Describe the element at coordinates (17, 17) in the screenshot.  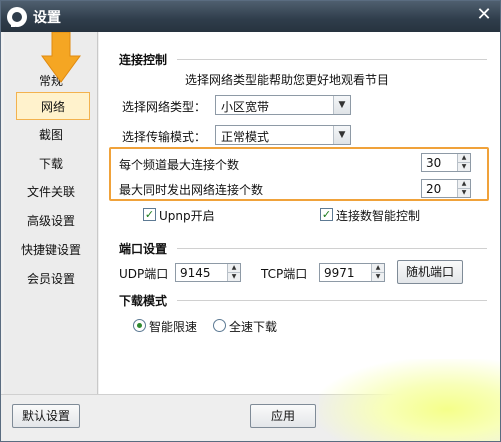
I see `app-logo-icon` at that location.